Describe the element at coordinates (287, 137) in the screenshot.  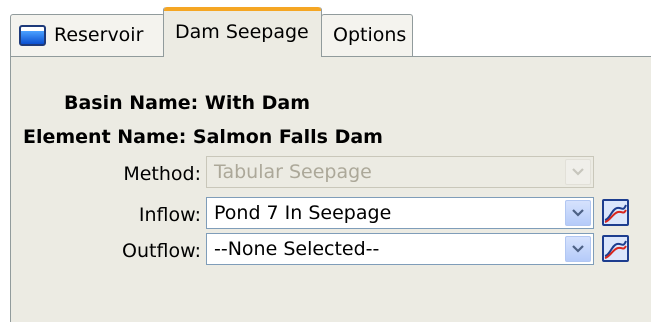
I see `element-name-value: Salmon Falls Dam` at that location.